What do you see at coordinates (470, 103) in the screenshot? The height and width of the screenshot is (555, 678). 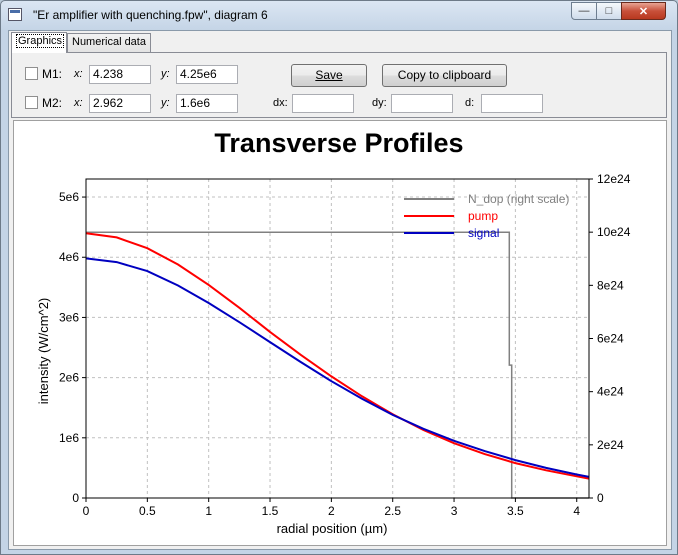 I see `d-label: d:` at bounding box center [470, 103].